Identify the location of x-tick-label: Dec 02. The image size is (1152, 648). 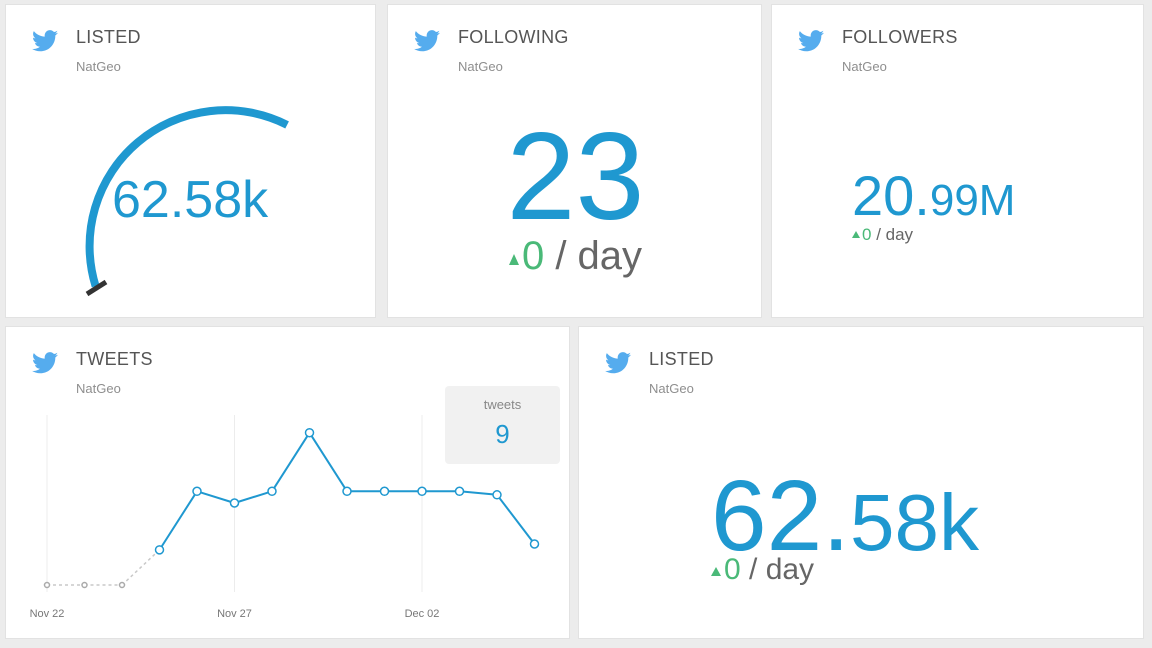
(422, 614).